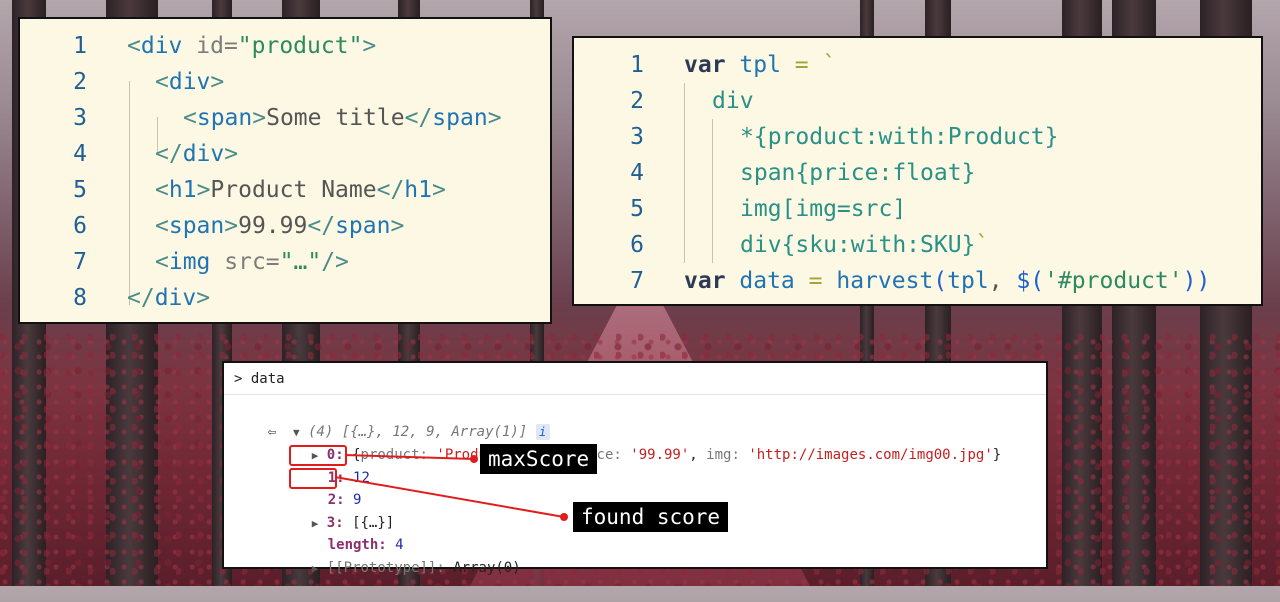  Describe the element at coordinates (272, 432) in the screenshot. I see `return-arrow-icon: ⇦` at that location.